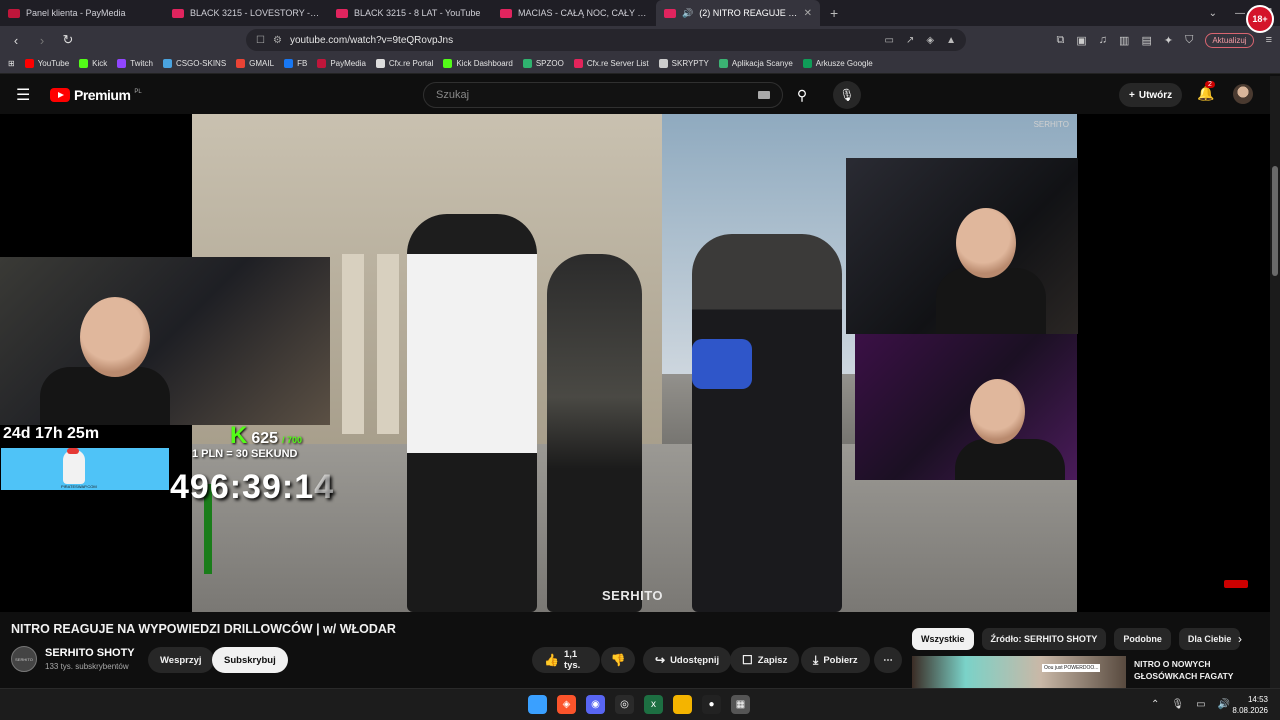 The image size is (1280, 720). Describe the element at coordinates (260, 40) in the screenshot. I see `bookmark-page-icon: ☐` at that location.